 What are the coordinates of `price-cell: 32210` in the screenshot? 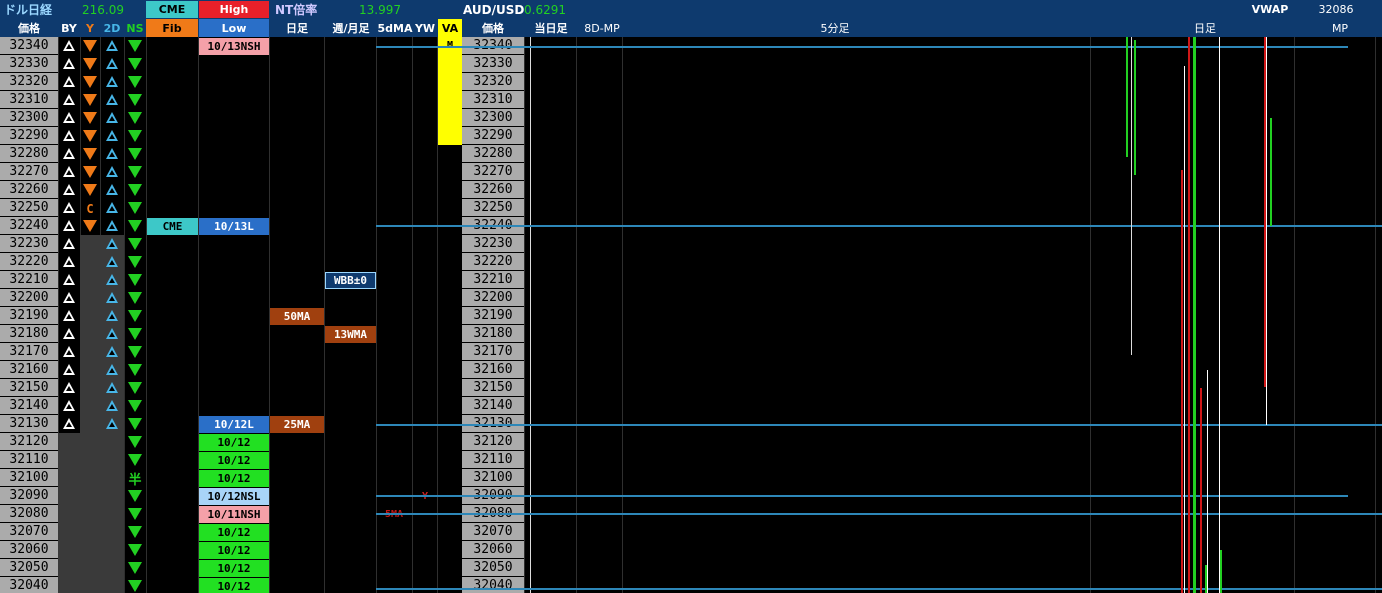 It's located at (29, 279).